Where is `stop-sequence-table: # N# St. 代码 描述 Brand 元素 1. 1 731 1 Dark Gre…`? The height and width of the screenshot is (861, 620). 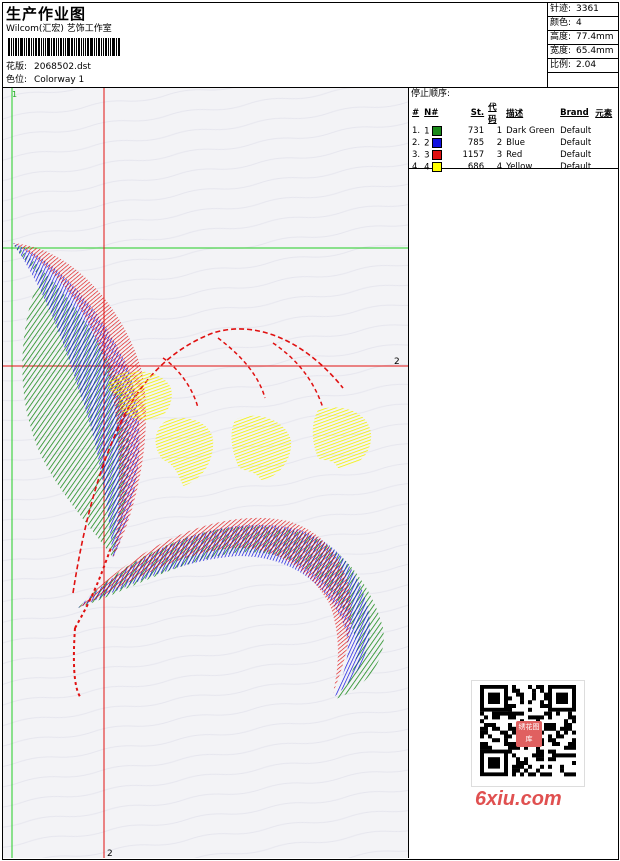
stop-sequence-table: # N# St. 代码 描述 Brand 元素 1. 1 731 1 Dark Gre… is located at coordinates (512, 137).